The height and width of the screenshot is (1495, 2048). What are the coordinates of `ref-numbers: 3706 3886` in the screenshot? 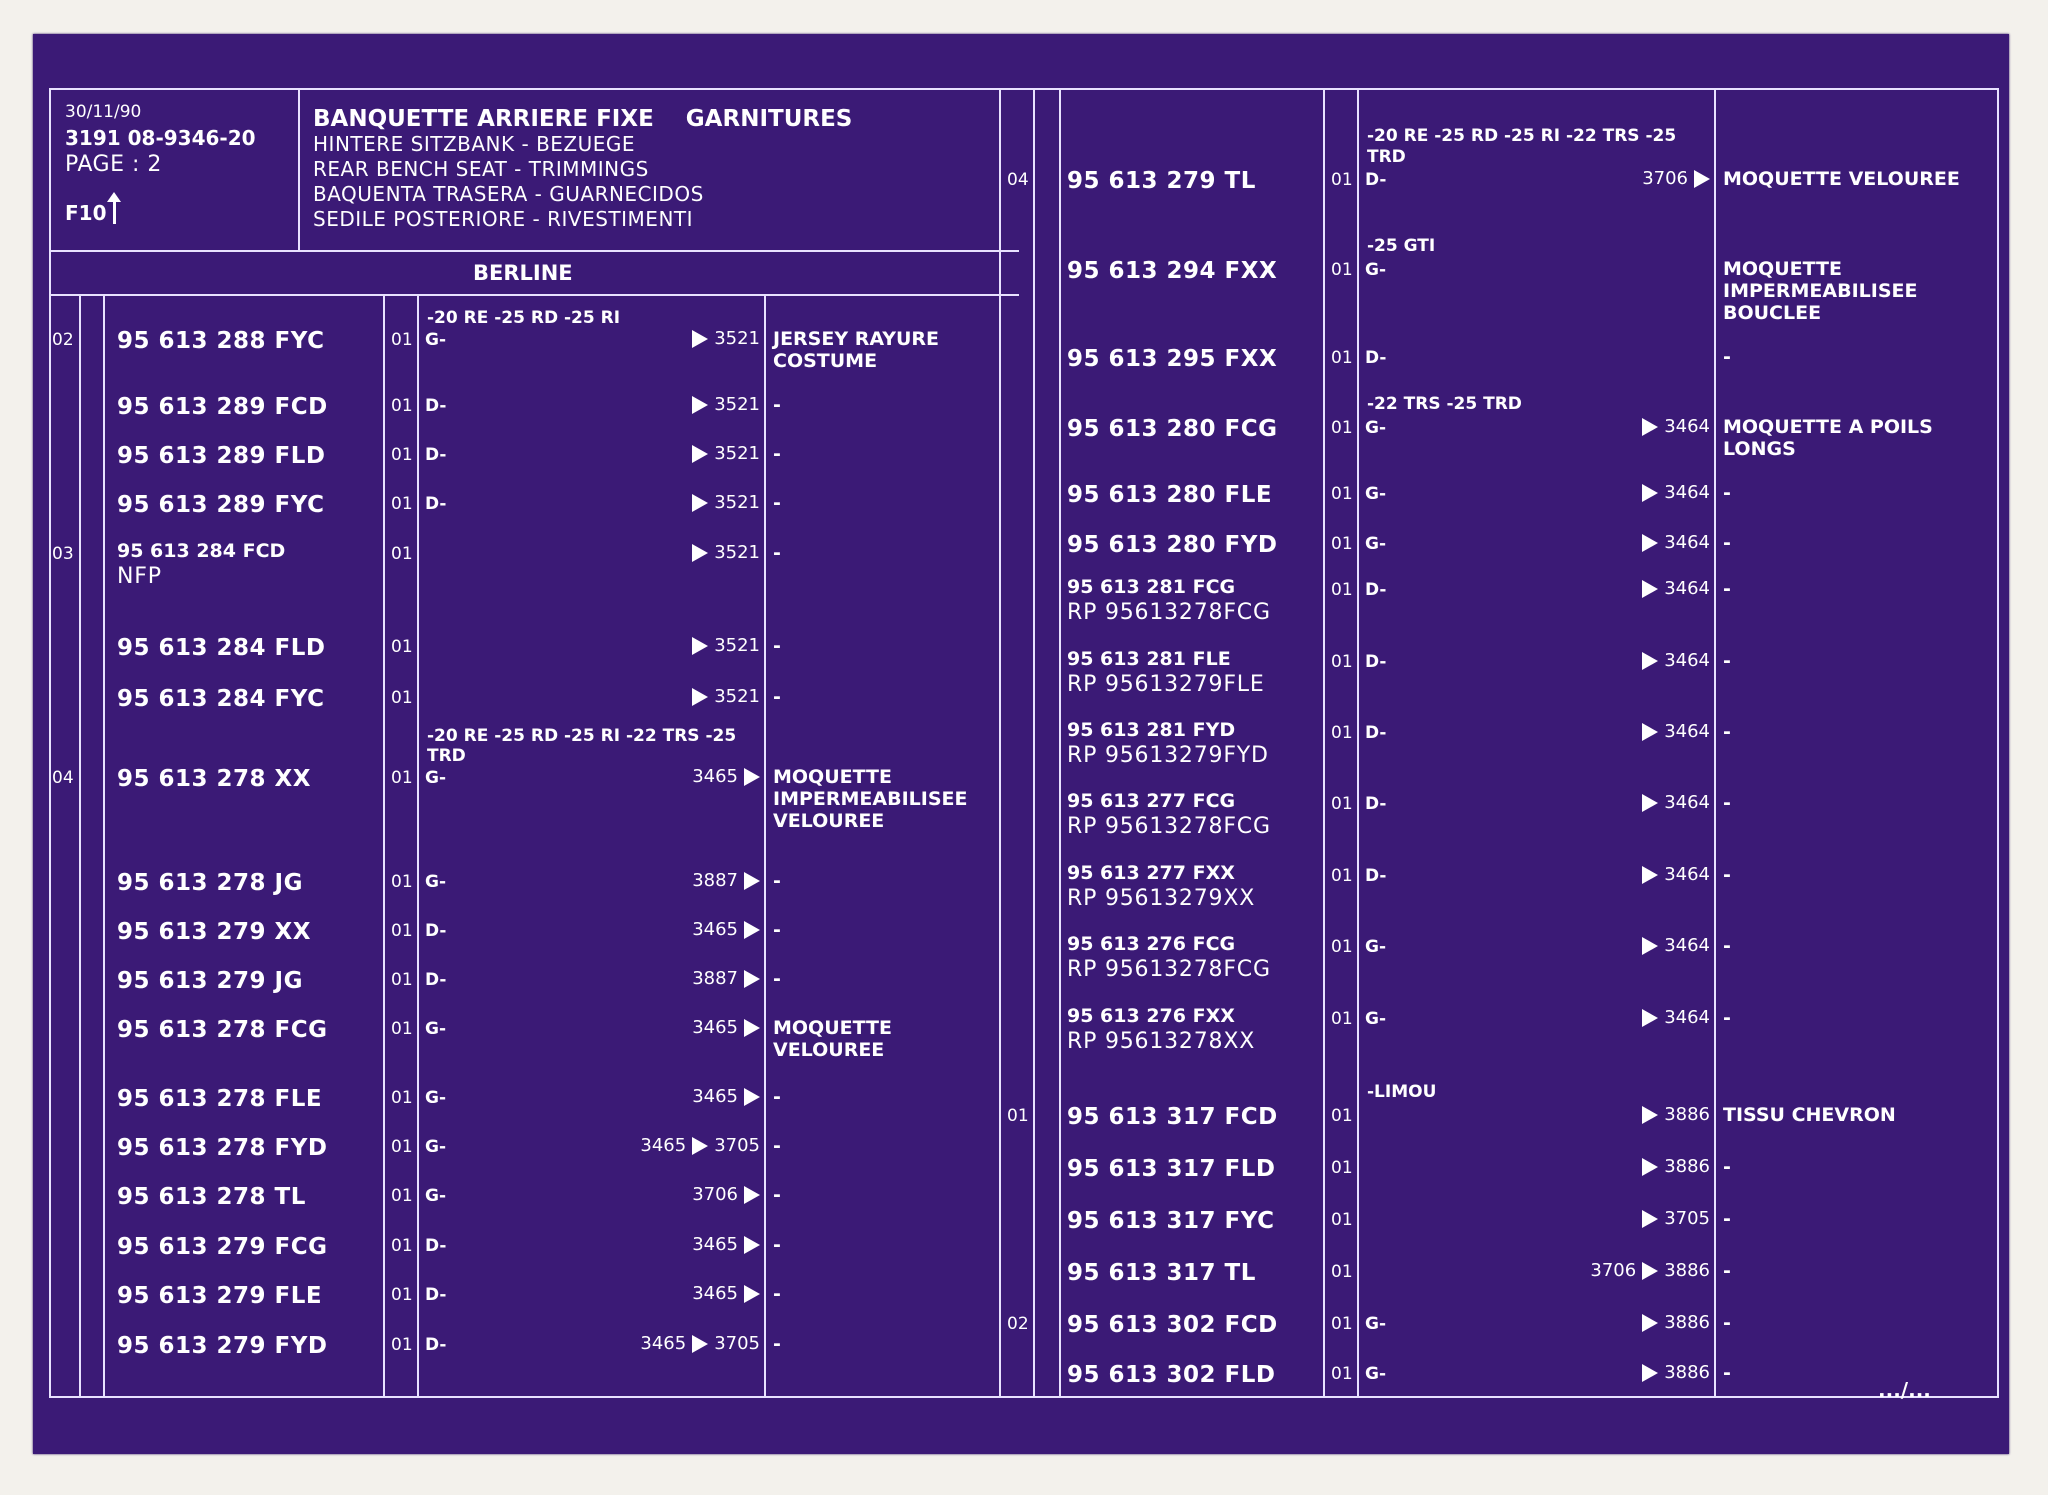 It's located at (1610, 1270).